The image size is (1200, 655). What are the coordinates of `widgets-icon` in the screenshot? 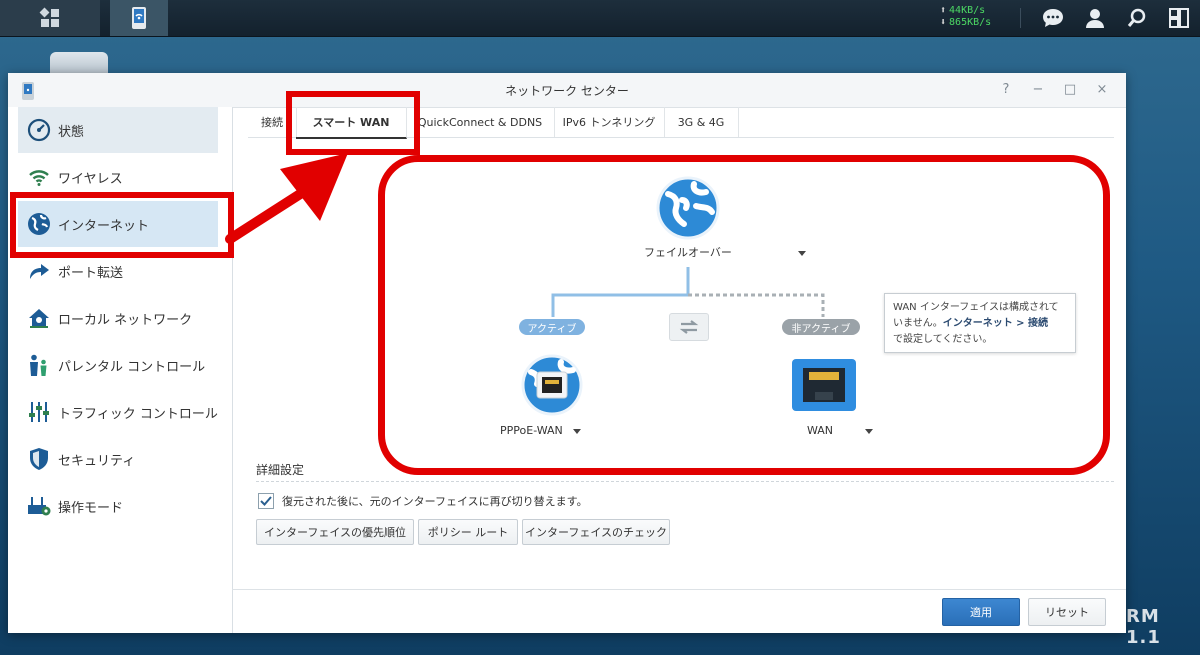 It's located at (1179, 18).